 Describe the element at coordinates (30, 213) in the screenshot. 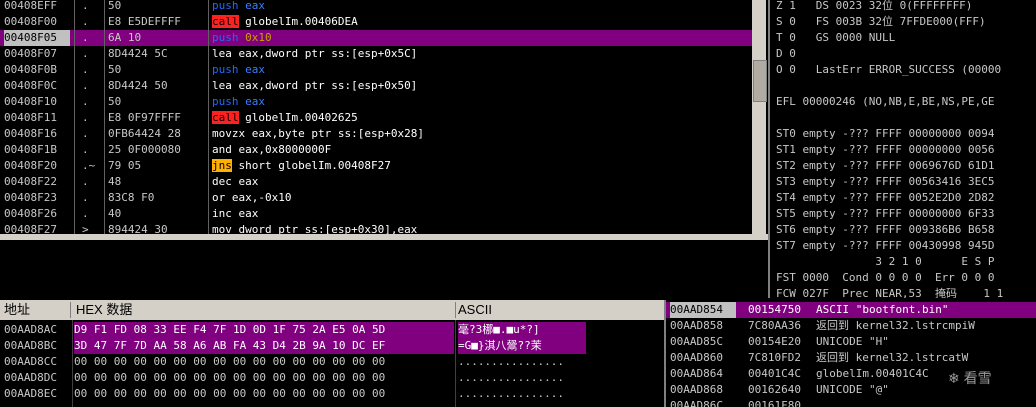

I see `disasm-address: 00408F26` at that location.